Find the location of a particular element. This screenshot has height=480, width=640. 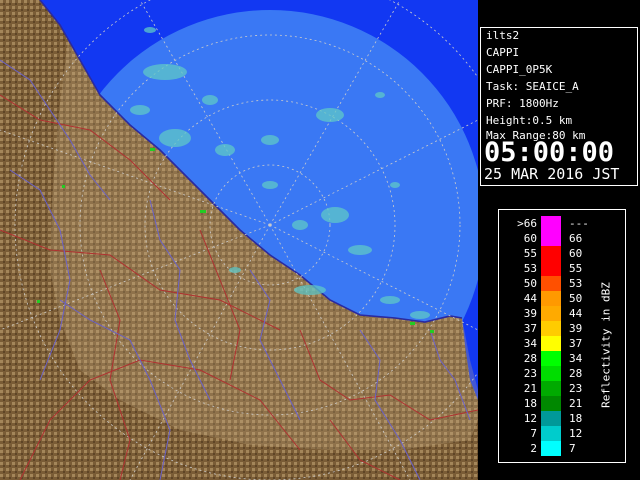

legend-low-label: 53 is located at coordinates (530, 268).